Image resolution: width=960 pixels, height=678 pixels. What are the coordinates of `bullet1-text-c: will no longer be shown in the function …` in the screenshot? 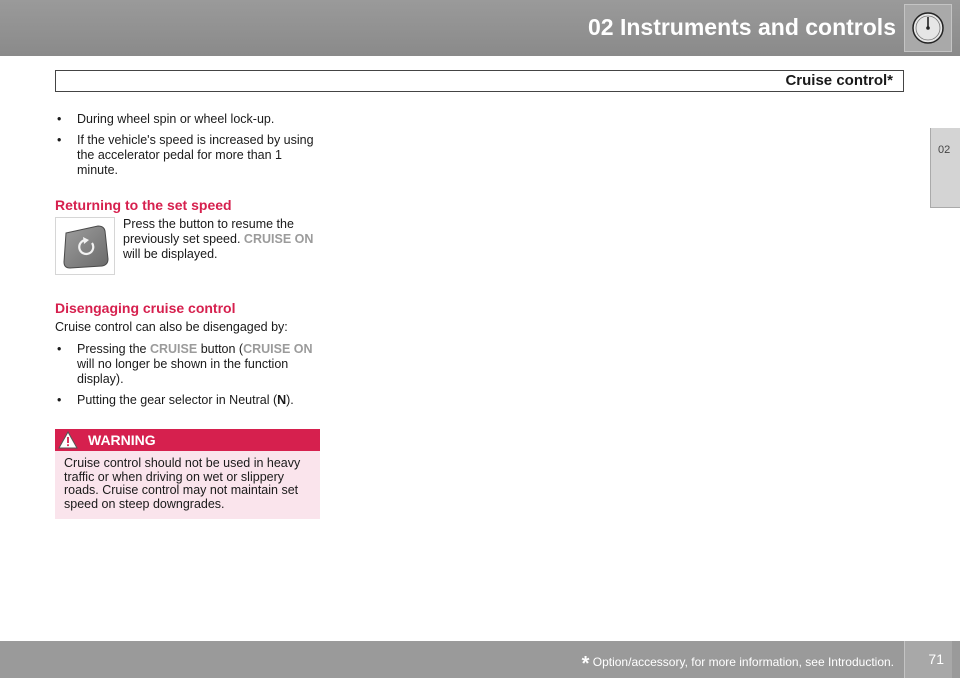 It's located at (183, 371).